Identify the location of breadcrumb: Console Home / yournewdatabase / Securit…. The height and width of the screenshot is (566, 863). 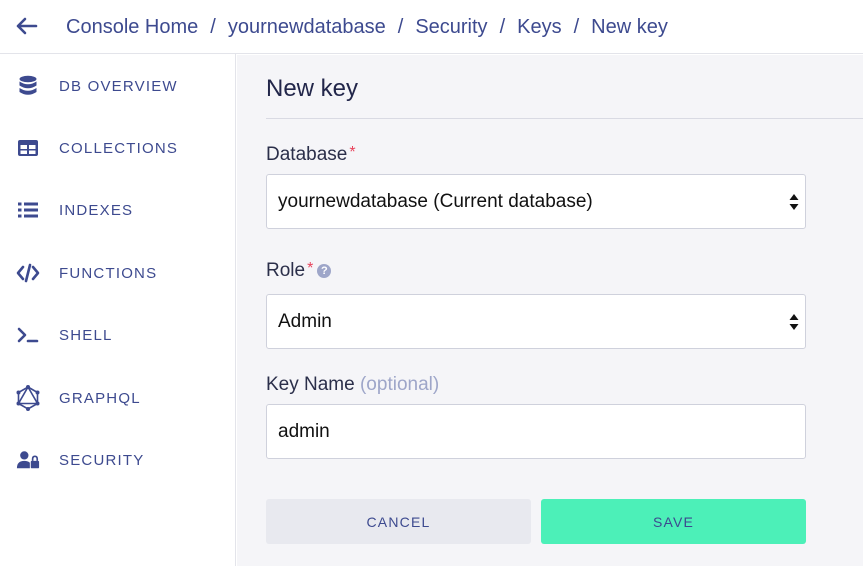
(367, 27).